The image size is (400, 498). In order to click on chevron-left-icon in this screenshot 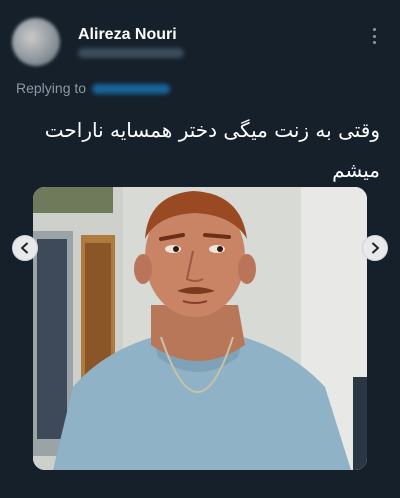, I will do `click(25, 248)`.